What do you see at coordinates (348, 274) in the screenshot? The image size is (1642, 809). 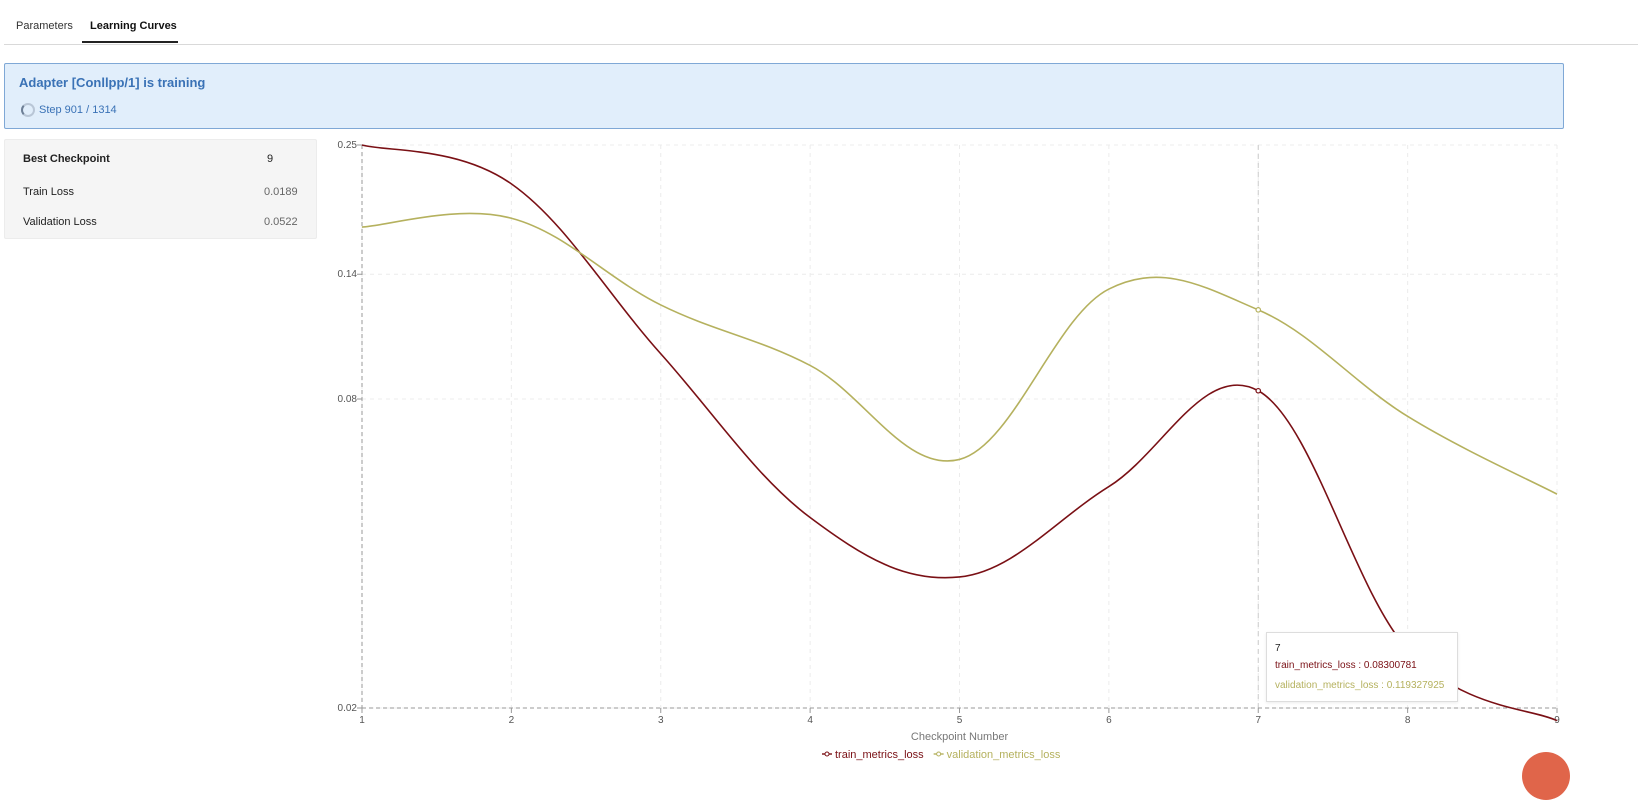 I see `y-tick-label: 0.14` at bounding box center [348, 274].